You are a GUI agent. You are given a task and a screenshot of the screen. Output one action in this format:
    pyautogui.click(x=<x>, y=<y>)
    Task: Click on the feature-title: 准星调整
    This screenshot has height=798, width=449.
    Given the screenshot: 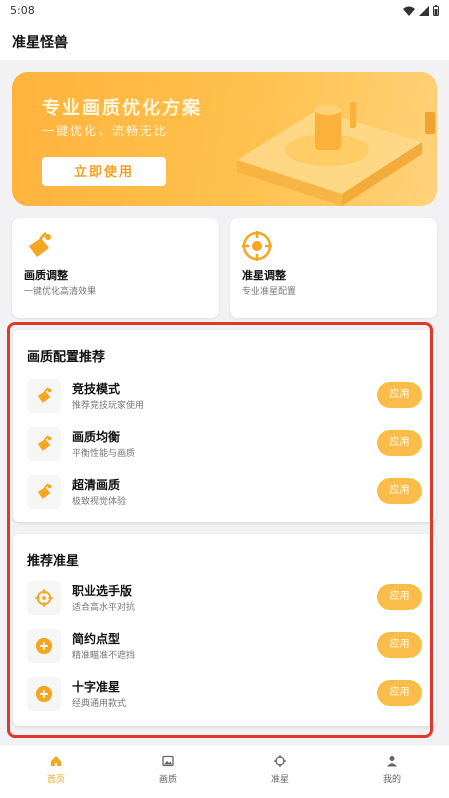 What is the action you would take?
    pyautogui.click(x=264, y=275)
    